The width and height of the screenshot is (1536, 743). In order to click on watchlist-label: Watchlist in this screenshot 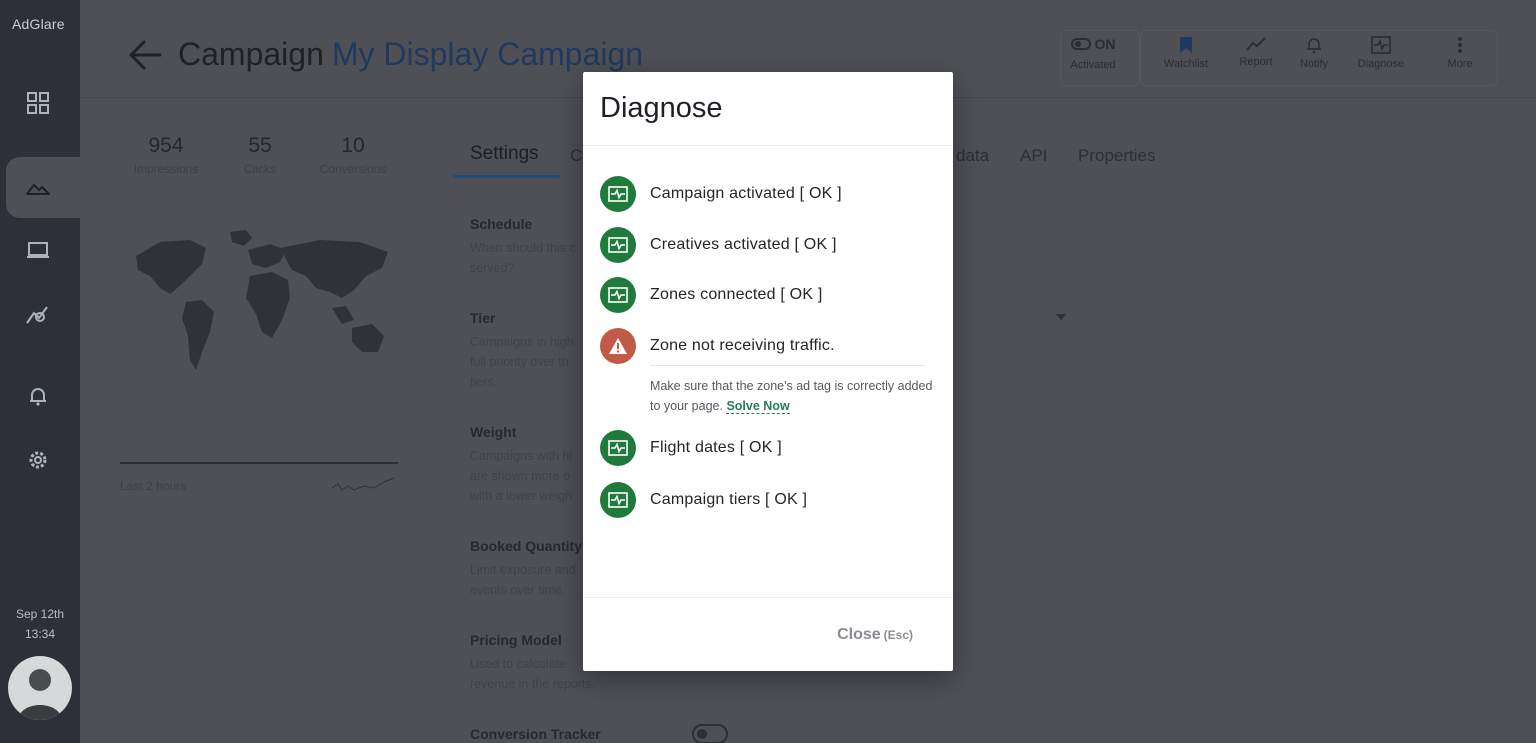, I will do `click(1186, 64)`.